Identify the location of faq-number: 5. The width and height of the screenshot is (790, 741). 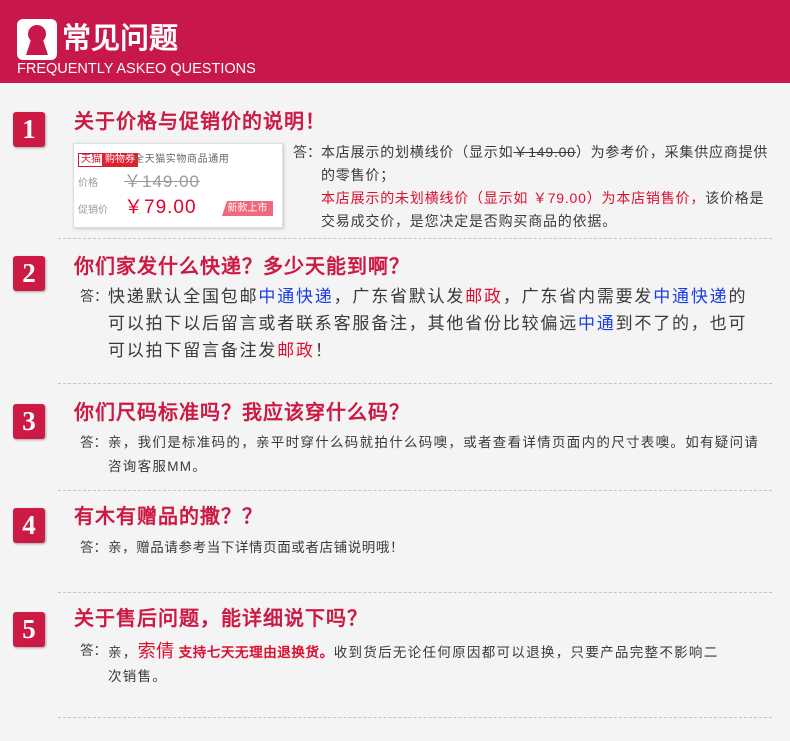
(29, 629).